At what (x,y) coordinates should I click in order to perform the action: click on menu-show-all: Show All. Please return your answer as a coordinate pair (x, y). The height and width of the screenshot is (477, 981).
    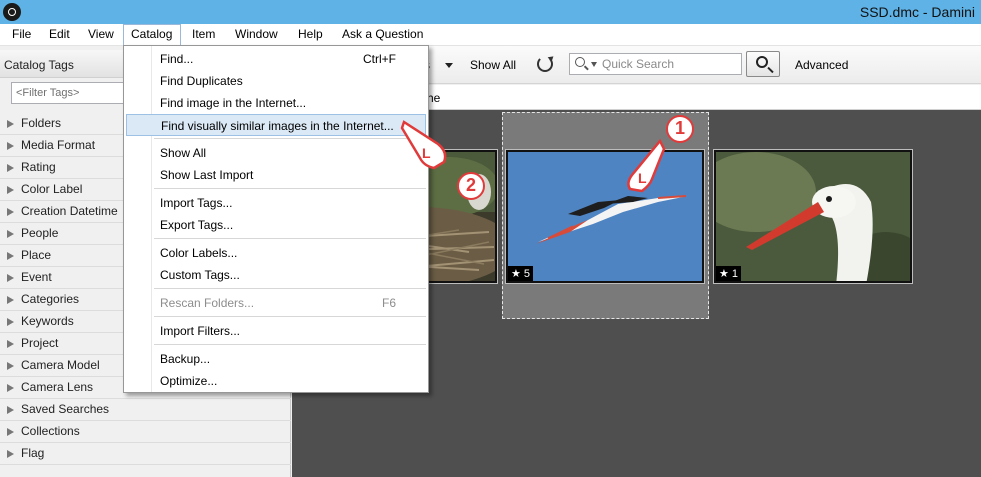
    Looking at the image, I should click on (276, 153).